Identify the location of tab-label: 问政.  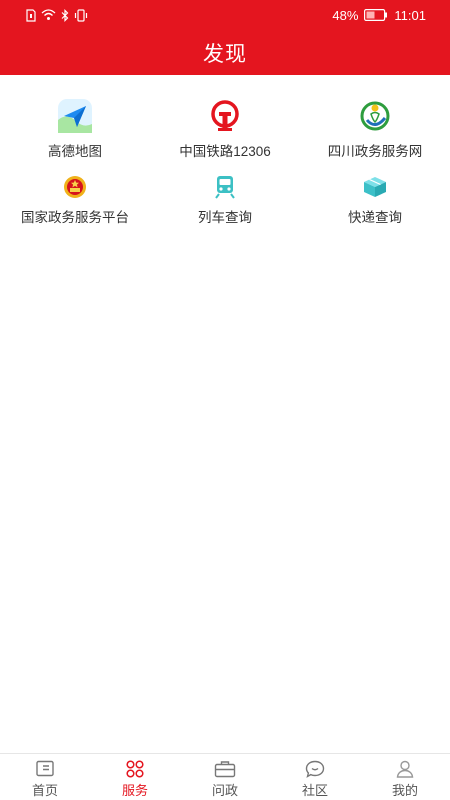
(224, 790).